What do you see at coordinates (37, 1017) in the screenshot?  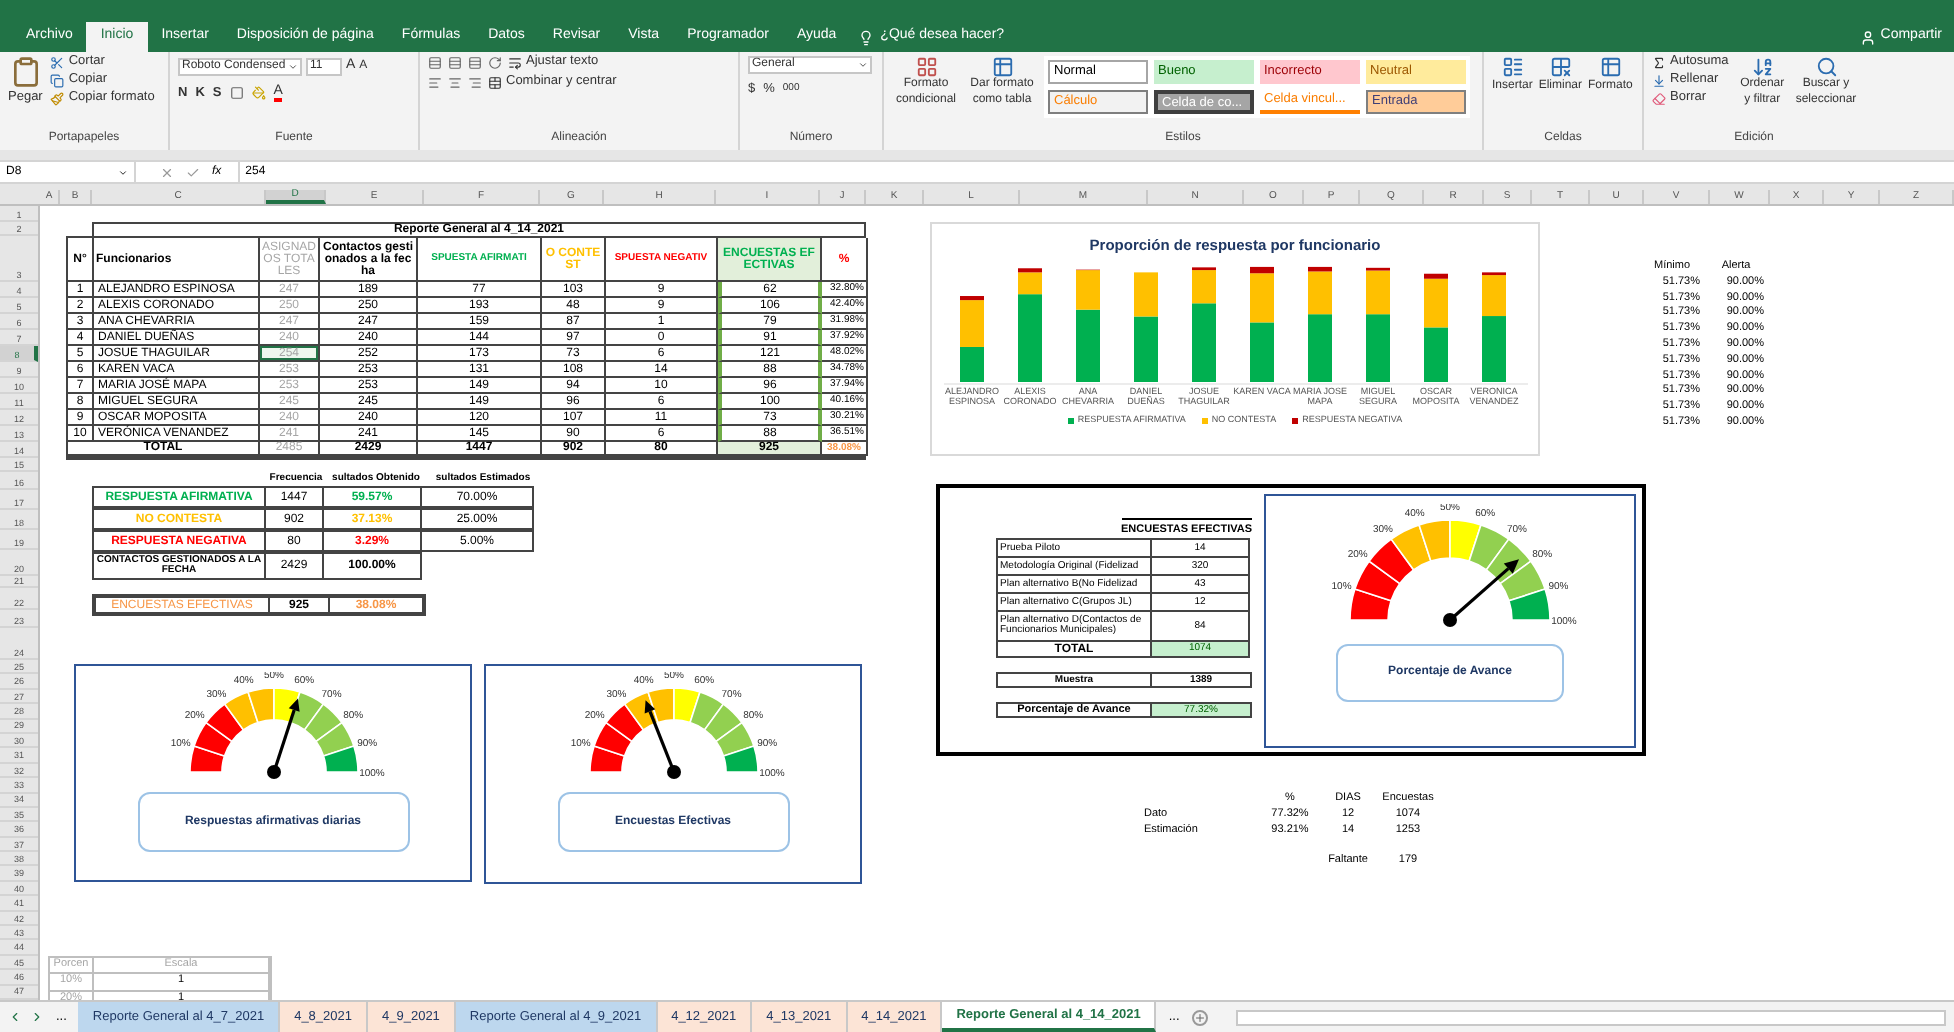 I see `scroll-right-icon` at bounding box center [37, 1017].